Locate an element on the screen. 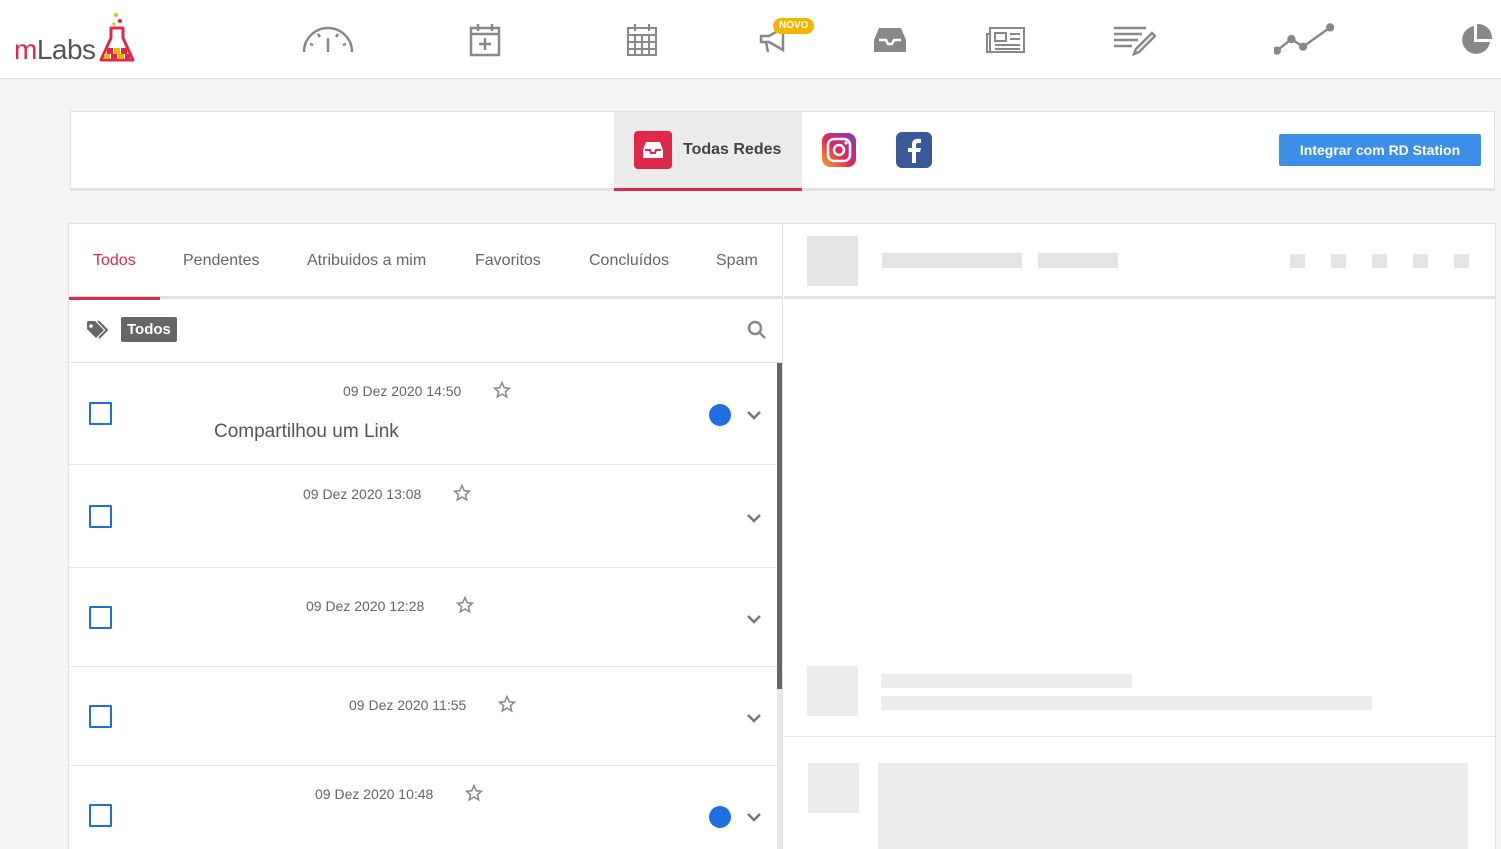  logo-labs: Labs is located at coordinates (66, 49).